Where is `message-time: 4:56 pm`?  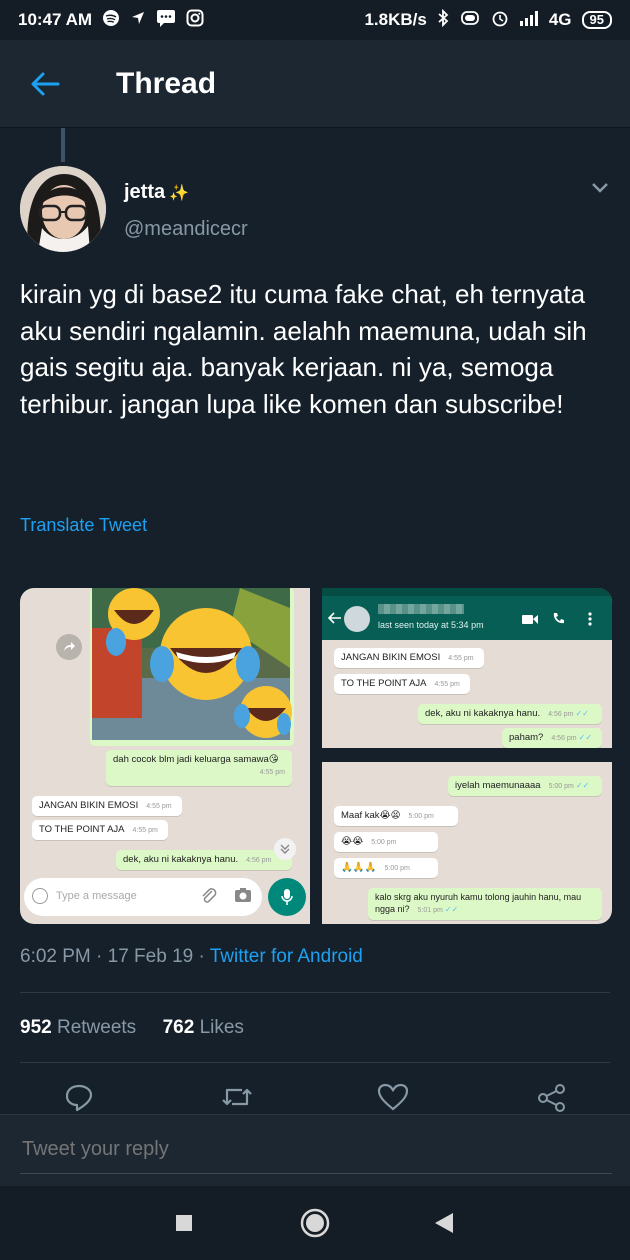
message-time: 4:56 pm is located at coordinates (564, 738).